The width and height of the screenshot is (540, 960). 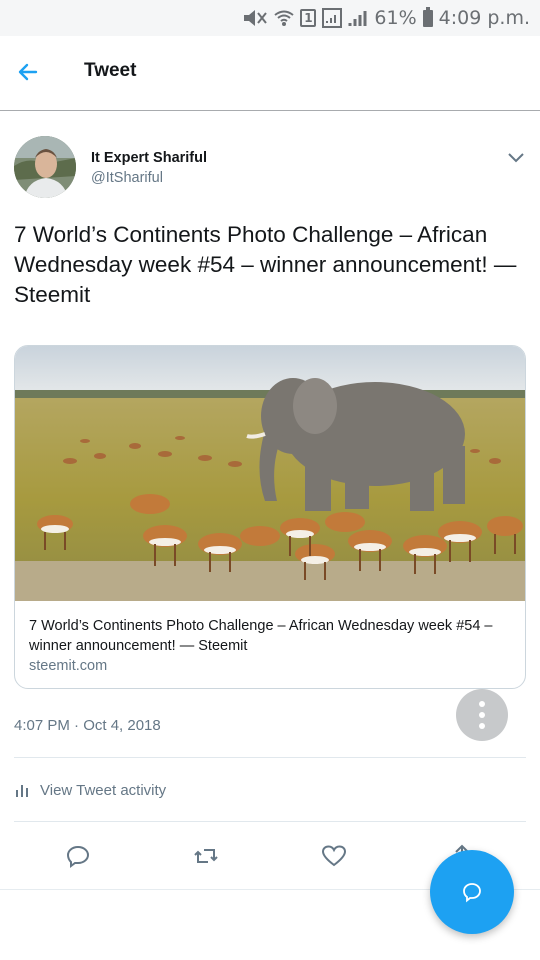 I want to click on reply-bubble-icon, so click(x=472, y=893).